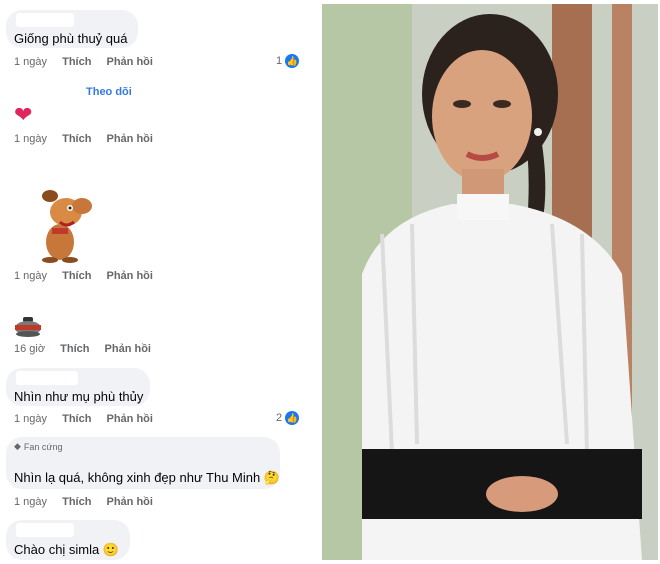  Describe the element at coordinates (38, 446) in the screenshot. I see `fan-badge: ◆ Fan cứng` at that location.